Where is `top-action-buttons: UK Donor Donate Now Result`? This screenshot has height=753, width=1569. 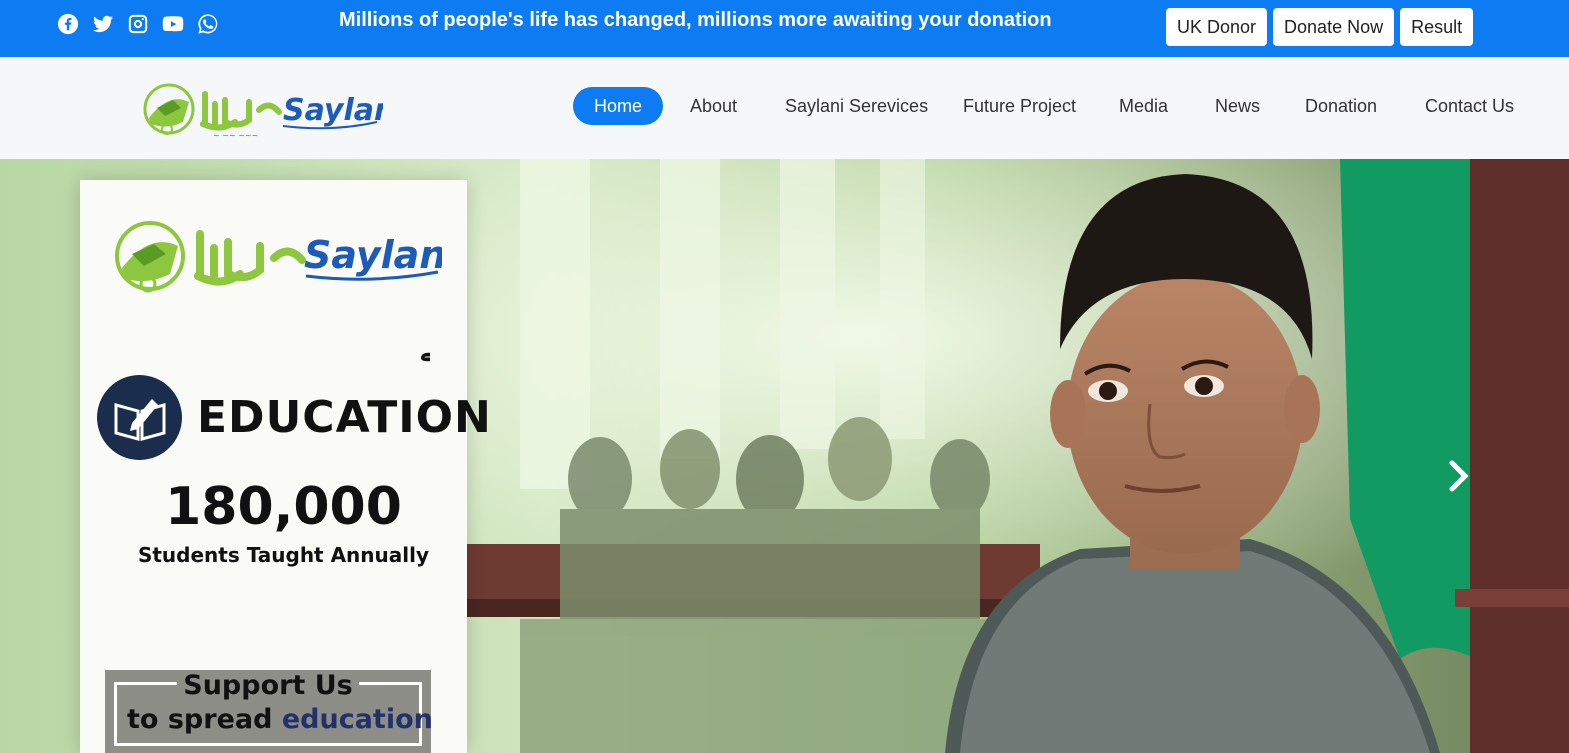
top-action-buttons: UK Donor Donate Now Result is located at coordinates (1320, 27).